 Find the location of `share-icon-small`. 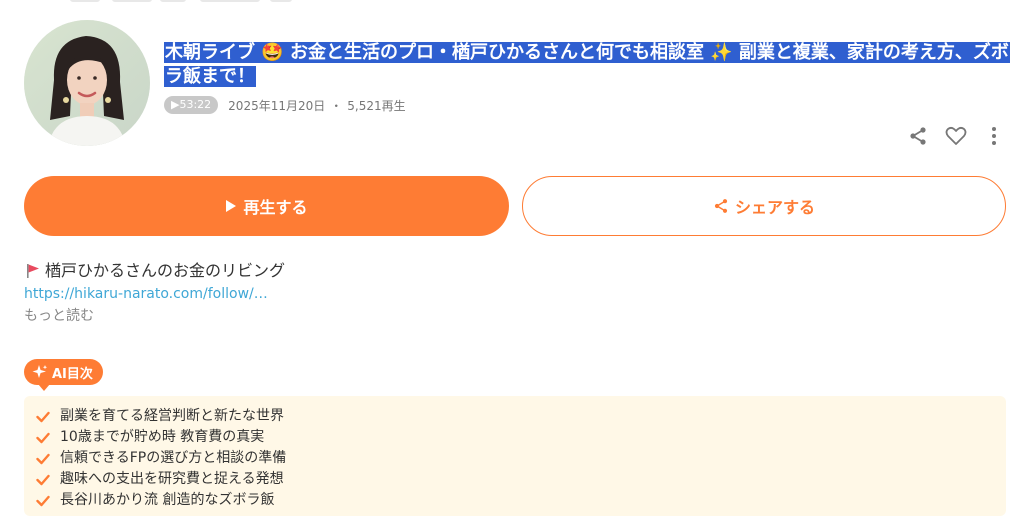

share-icon-small is located at coordinates (721, 206).